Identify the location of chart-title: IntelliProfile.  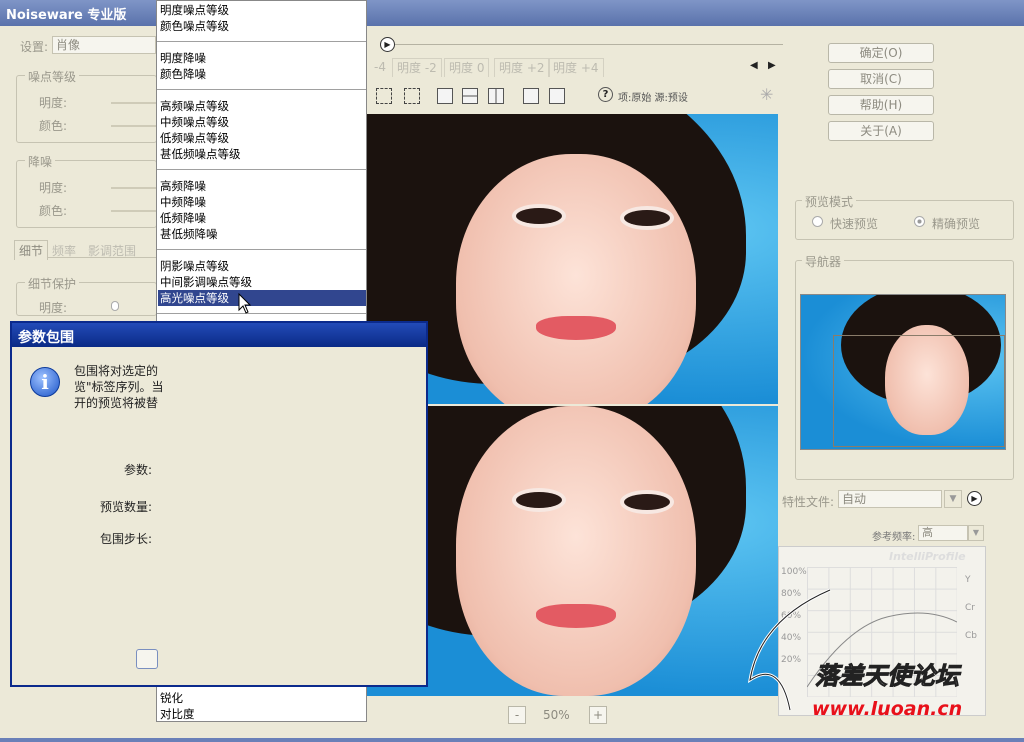
(927, 556).